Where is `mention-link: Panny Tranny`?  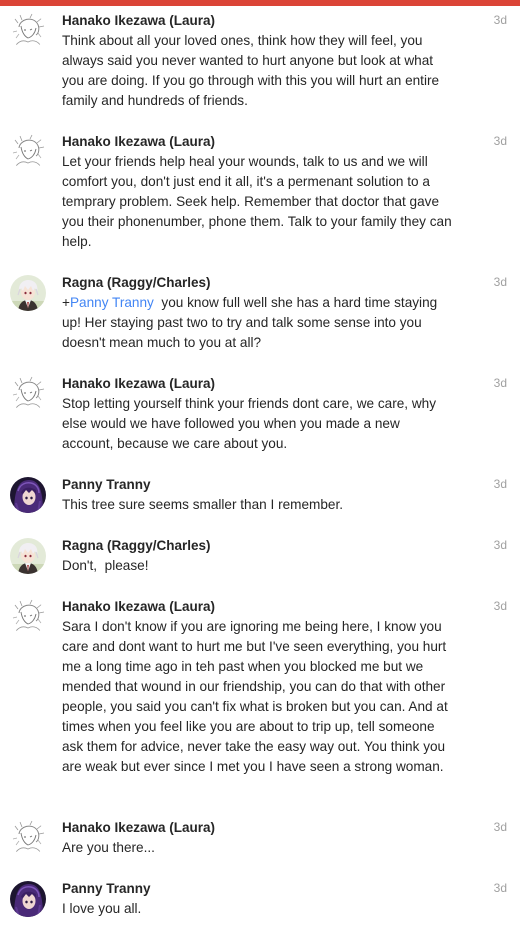 mention-link: Panny Tranny is located at coordinates (112, 302).